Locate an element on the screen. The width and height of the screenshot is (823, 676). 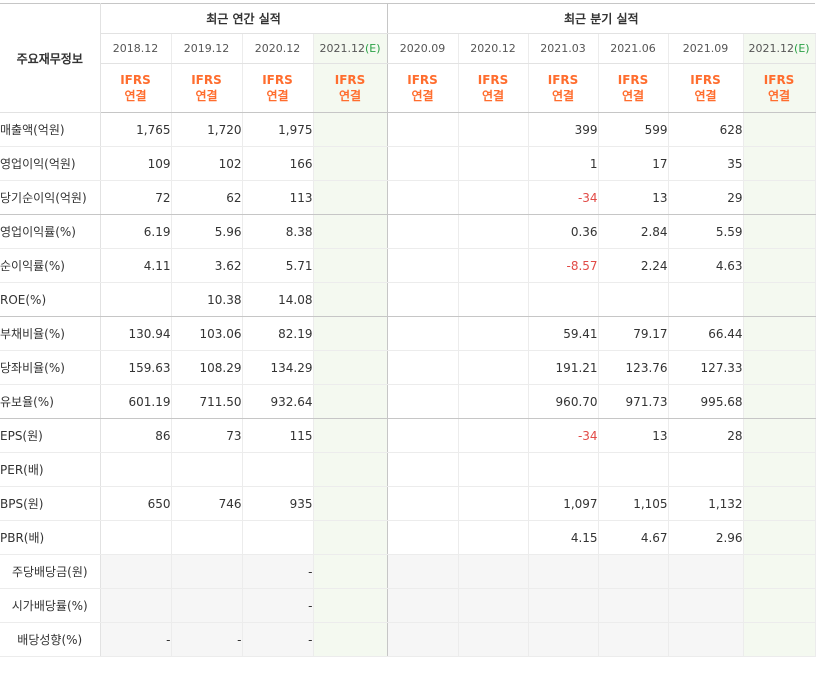
period-label: 2021.03 is located at coordinates (563, 48).